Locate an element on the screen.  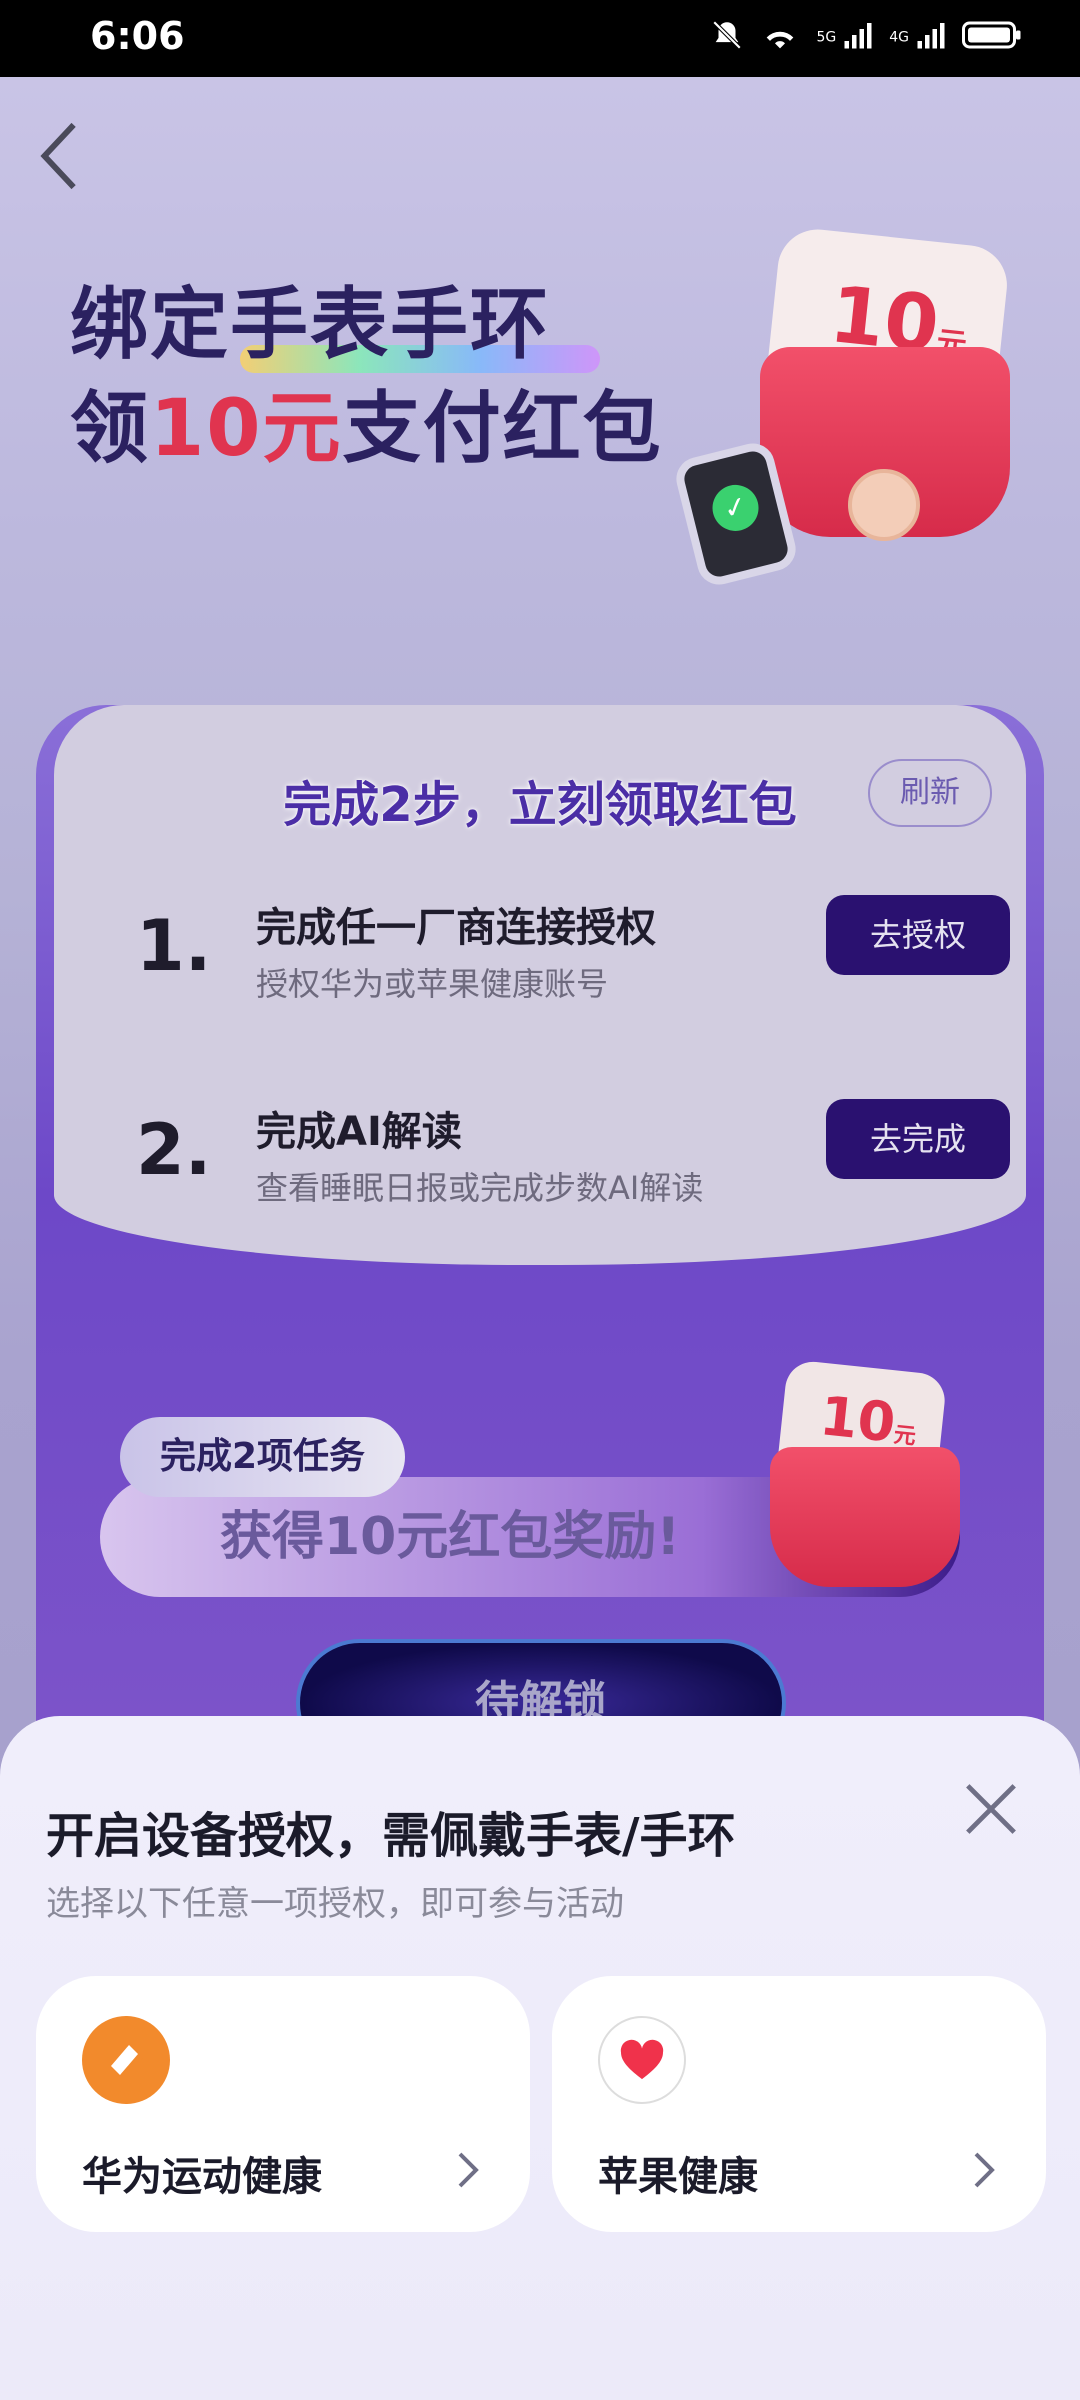
step-title: 完成AI解读 is located at coordinates (359, 1132).